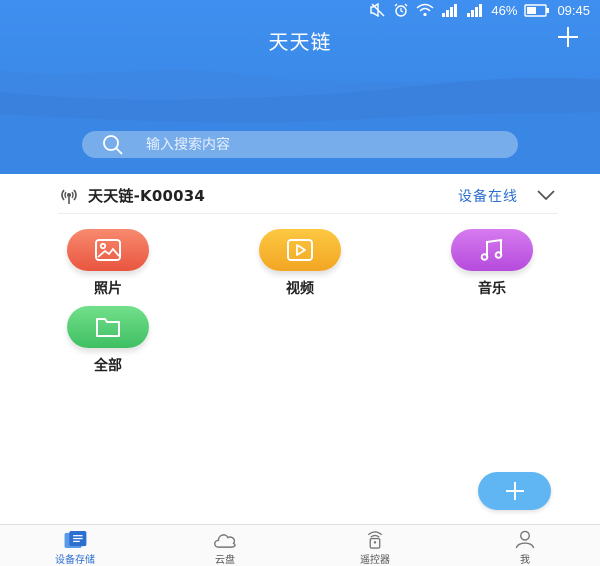  Describe the element at coordinates (108, 289) in the screenshot. I see `category-label: 照片` at that location.